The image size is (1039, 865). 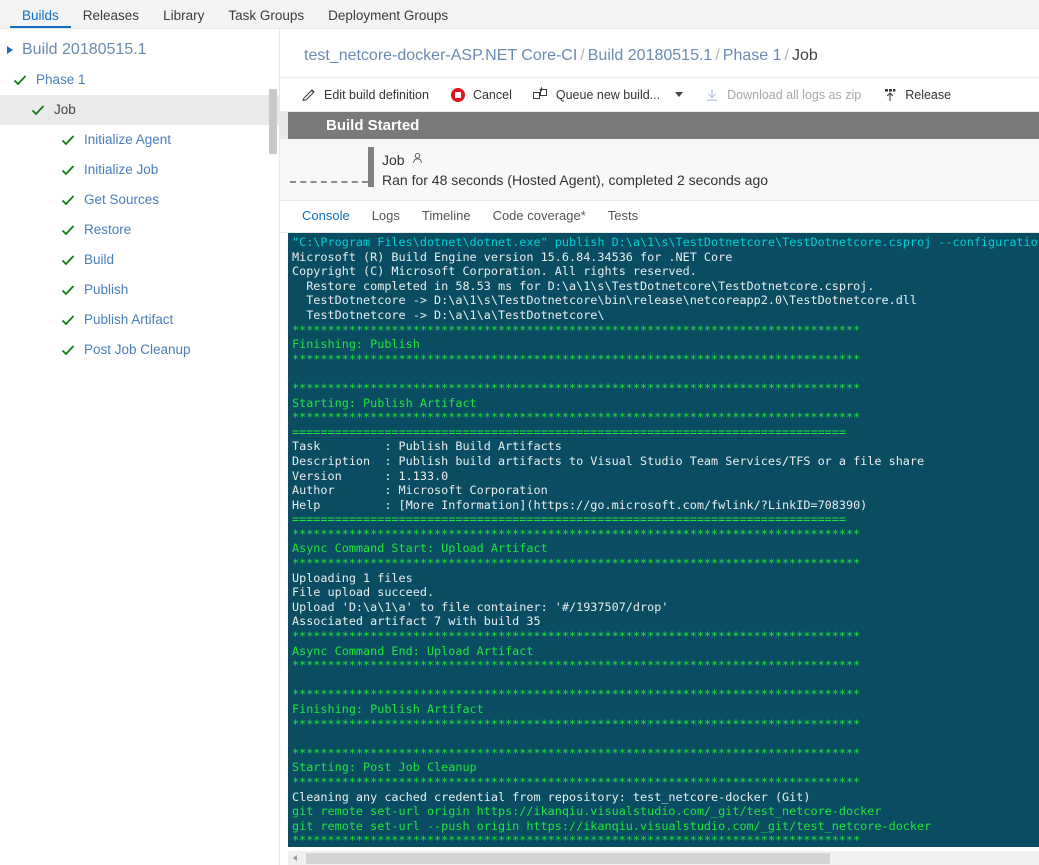 What do you see at coordinates (370, 475) in the screenshot?
I see `console-line: Version : 1.133.0` at bounding box center [370, 475].